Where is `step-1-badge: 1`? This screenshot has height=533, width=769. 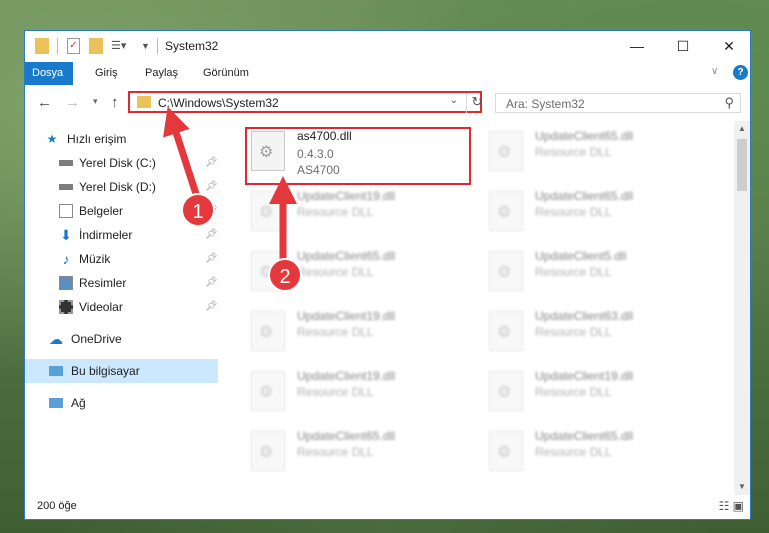
step-1-badge: 1 is located at coordinates (198, 210).